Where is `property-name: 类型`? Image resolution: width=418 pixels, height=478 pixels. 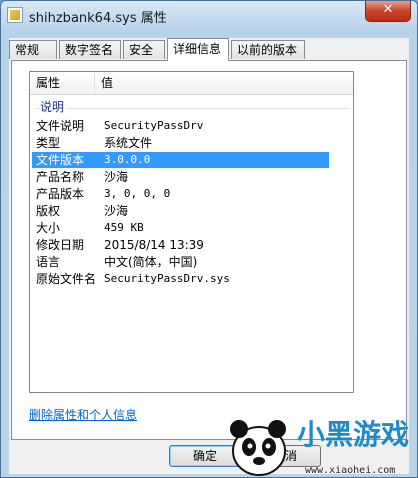
property-name: 类型 is located at coordinates (48, 143).